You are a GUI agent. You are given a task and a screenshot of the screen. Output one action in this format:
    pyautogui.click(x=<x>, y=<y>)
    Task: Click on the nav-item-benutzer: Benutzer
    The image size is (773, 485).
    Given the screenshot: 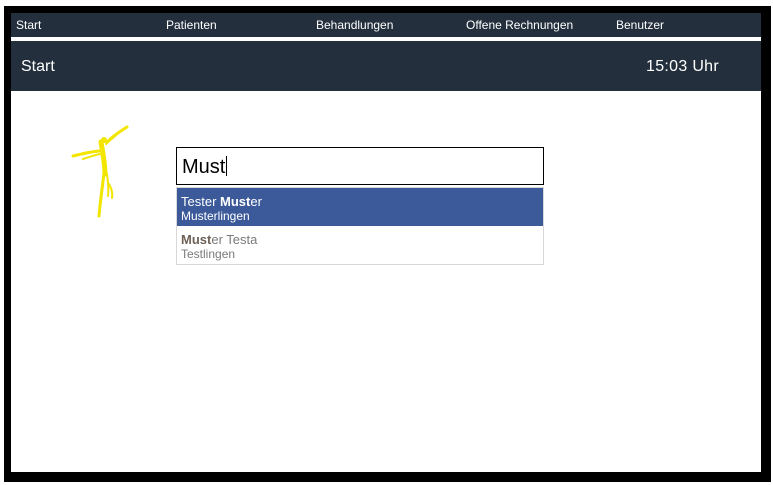 What is the action you would take?
    pyautogui.click(x=640, y=25)
    